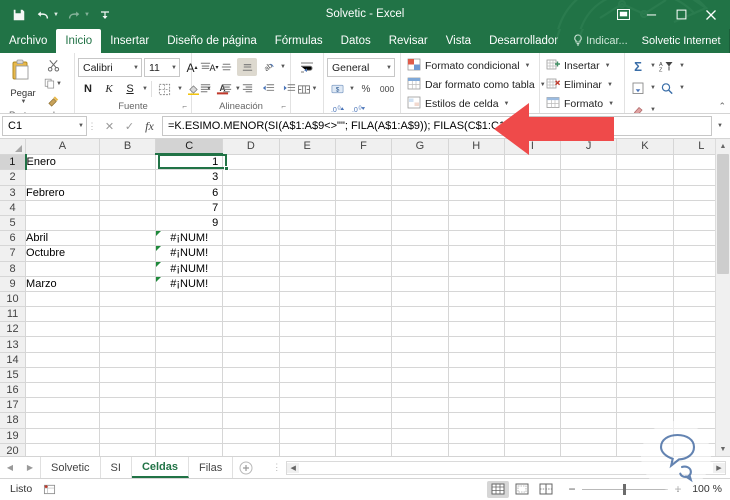 This screenshot has height=500, width=730. Describe the element at coordinates (645, 329) in the screenshot. I see `cell-K12` at that location.